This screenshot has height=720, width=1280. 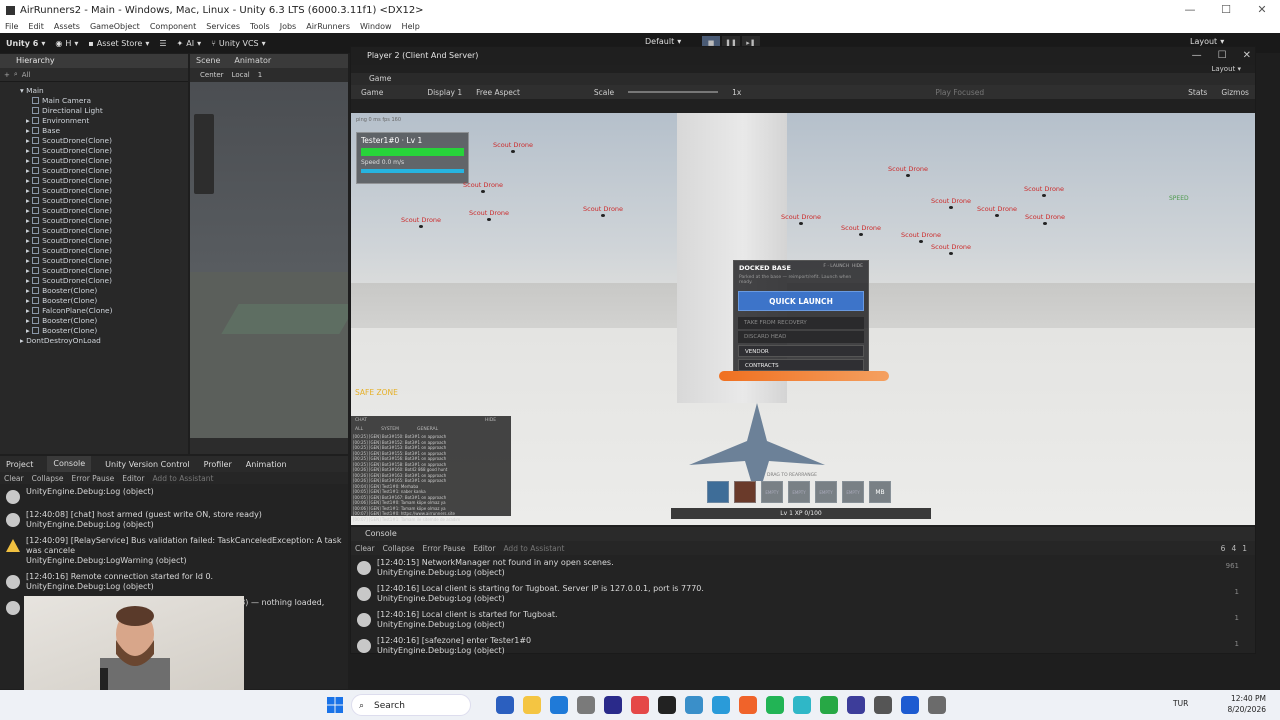 What do you see at coordinates (269, 446) in the screenshot?
I see `scene-overlay-toolbar` at bounding box center [269, 446].